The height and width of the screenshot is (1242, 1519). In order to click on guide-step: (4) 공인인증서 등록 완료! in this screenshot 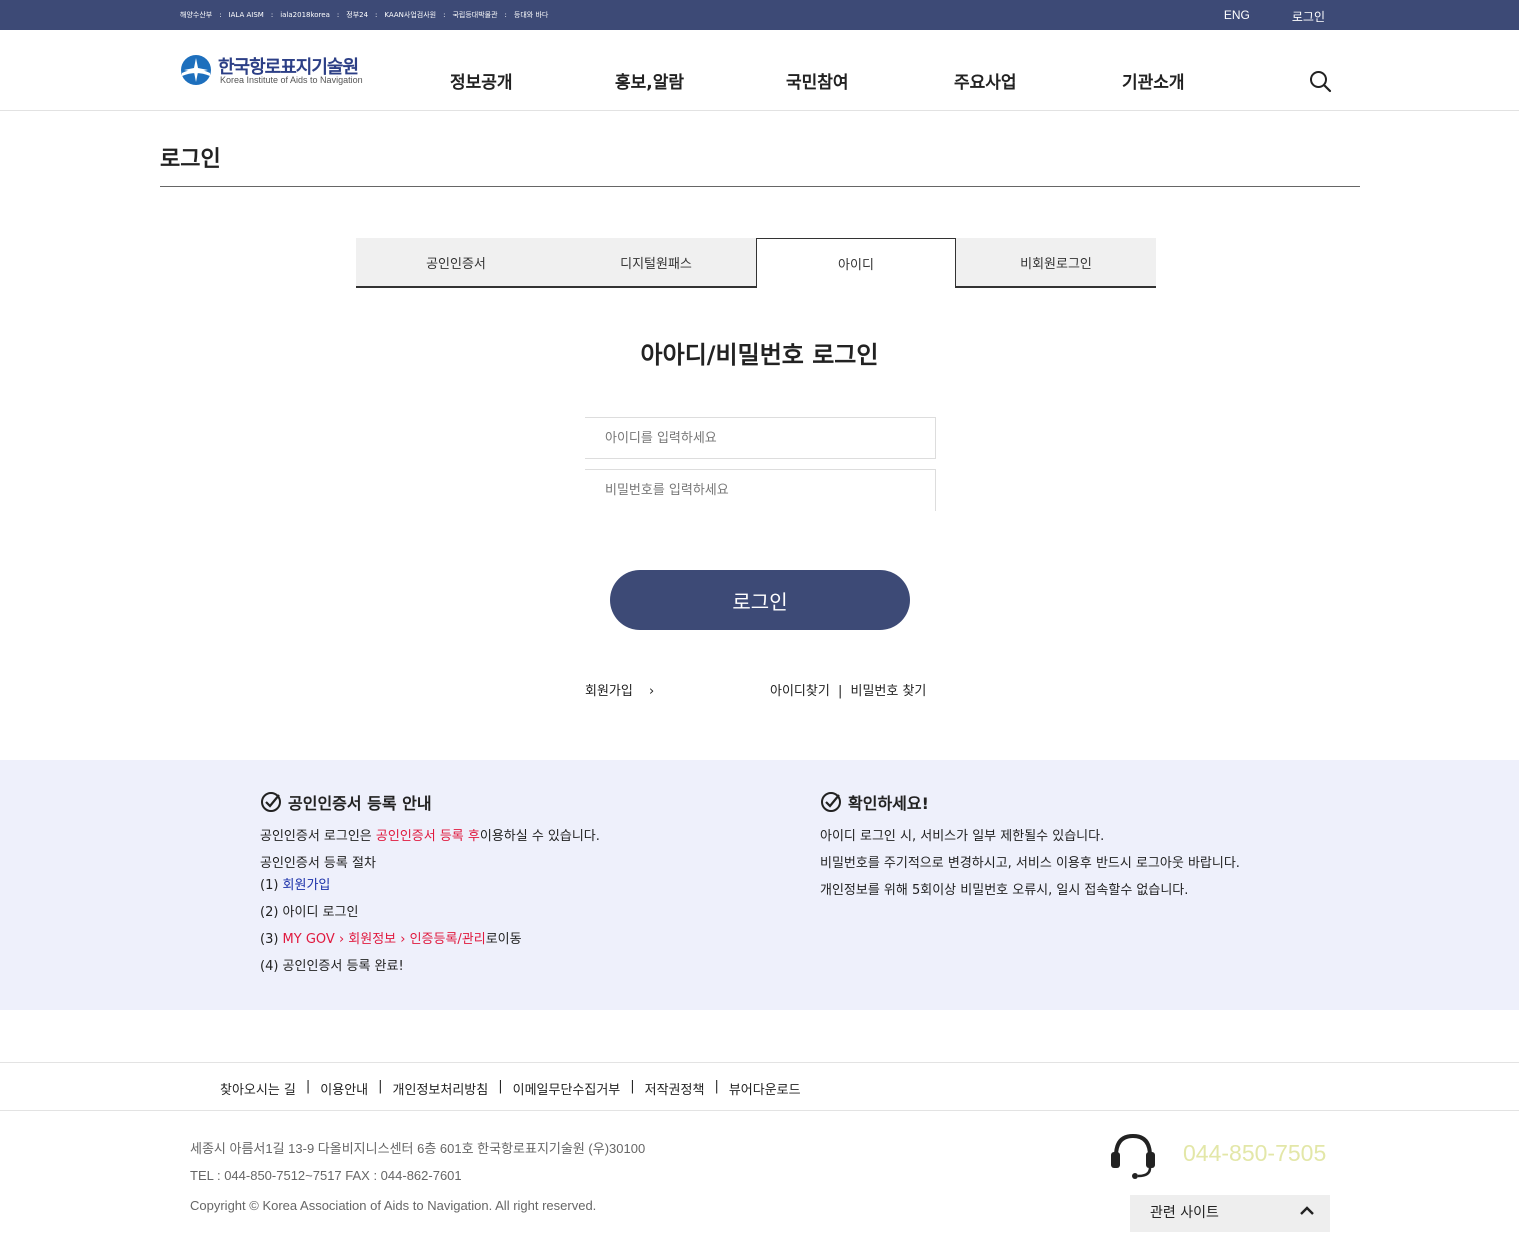, I will do `click(332, 966)`.